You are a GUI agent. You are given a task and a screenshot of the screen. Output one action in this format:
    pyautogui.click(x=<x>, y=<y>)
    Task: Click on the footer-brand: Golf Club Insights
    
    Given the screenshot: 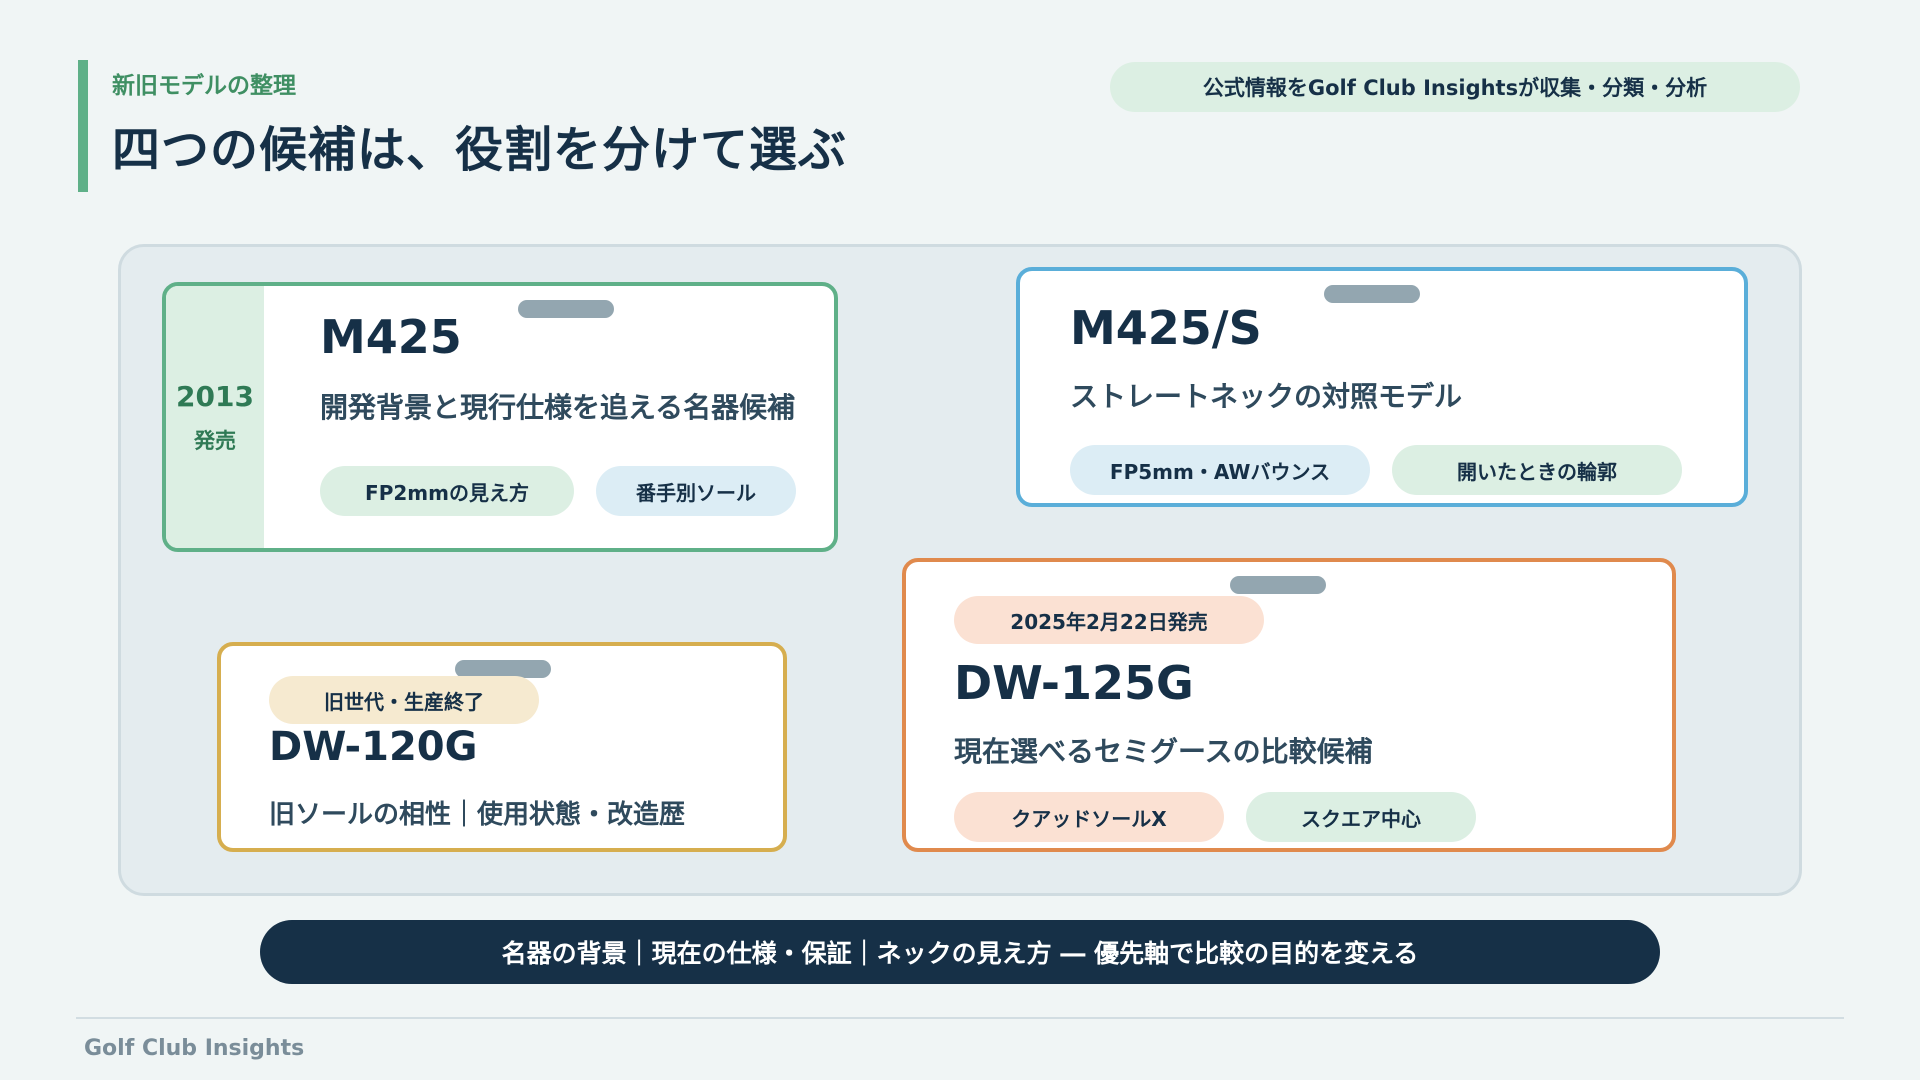 What is the action you would take?
    pyautogui.click(x=194, y=1048)
    